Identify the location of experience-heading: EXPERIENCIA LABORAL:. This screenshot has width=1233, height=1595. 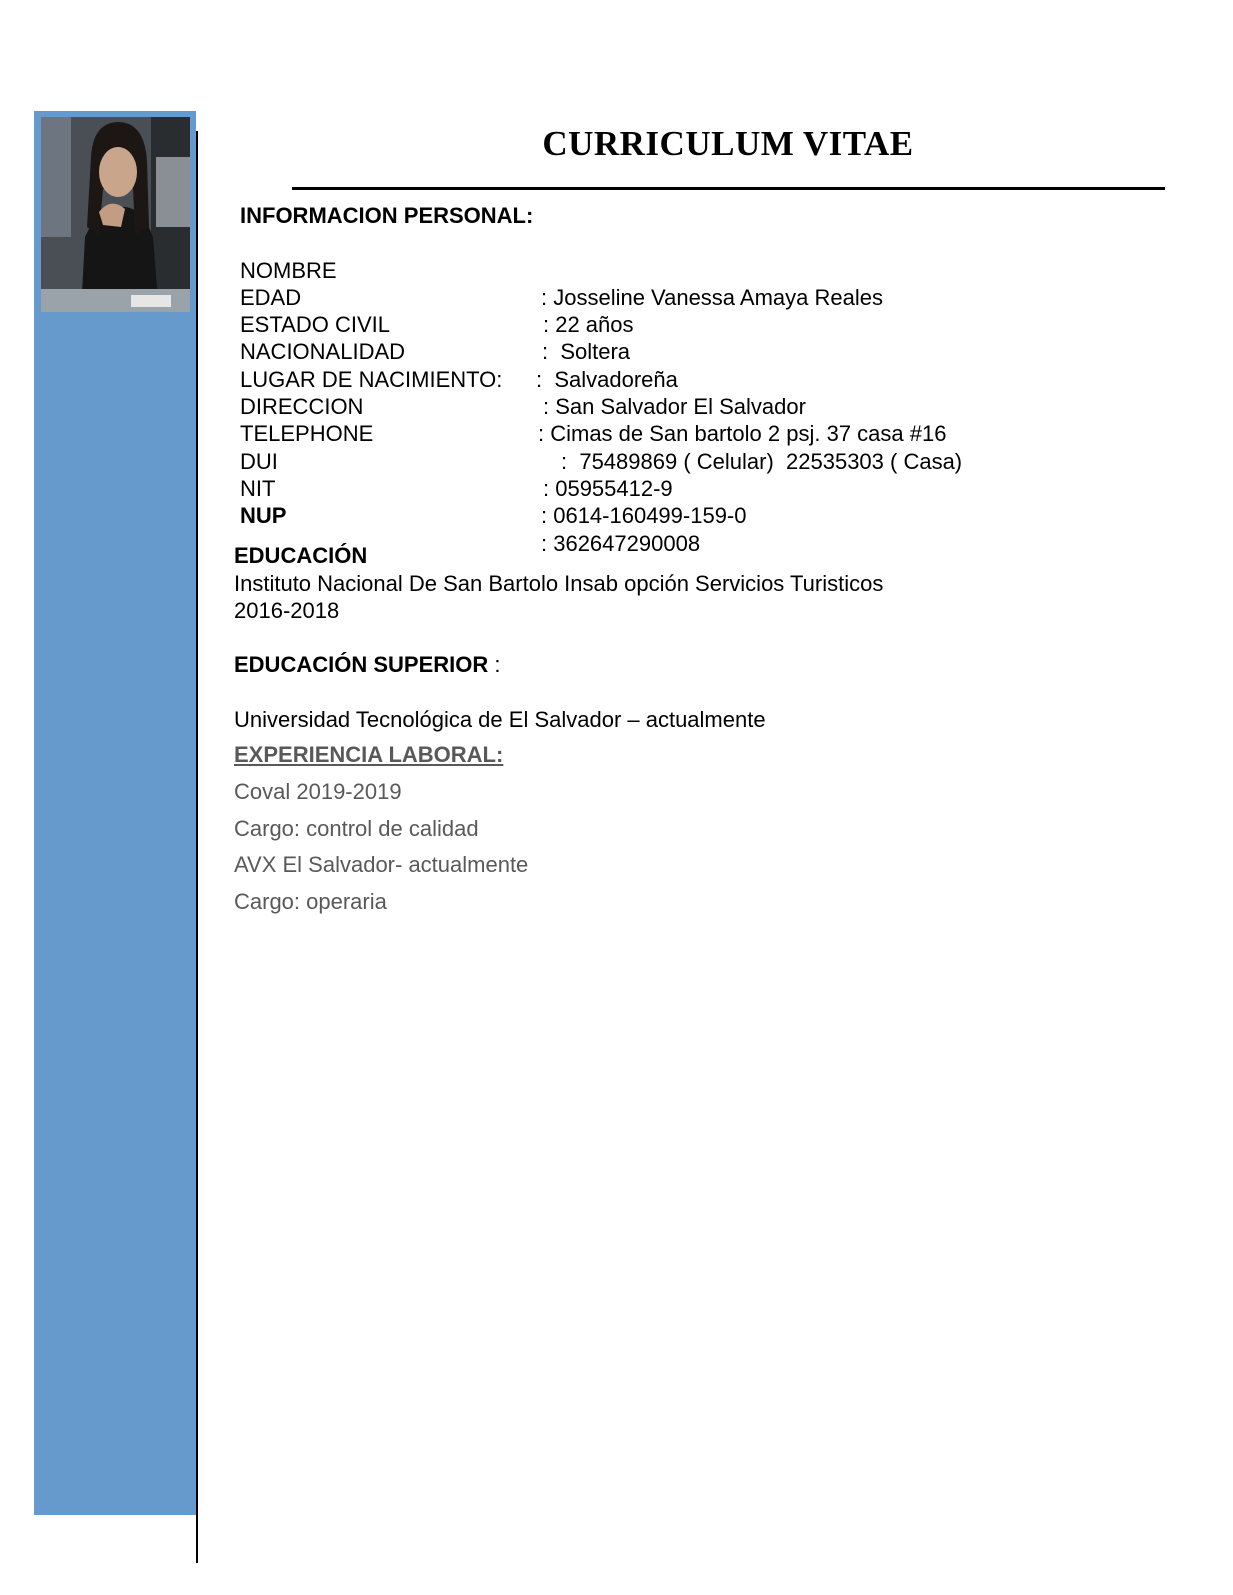
(369, 754).